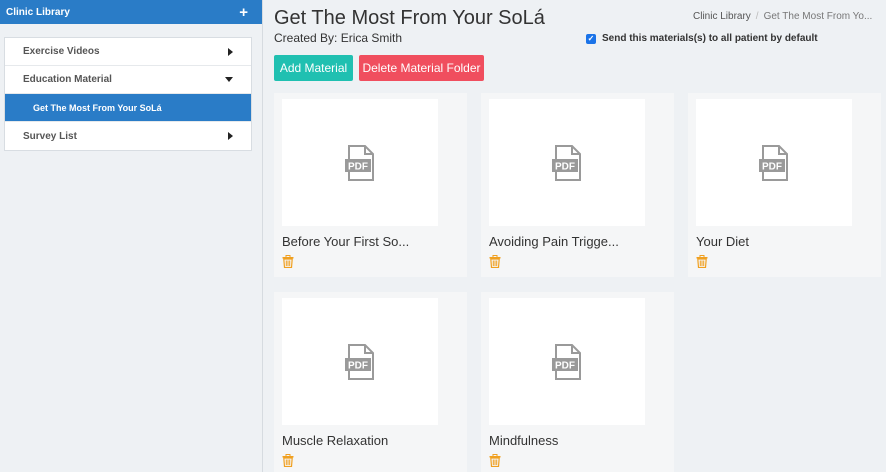 This screenshot has height=472, width=886. I want to click on breadcrumb-root: Clinic Library, so click(722, 16).